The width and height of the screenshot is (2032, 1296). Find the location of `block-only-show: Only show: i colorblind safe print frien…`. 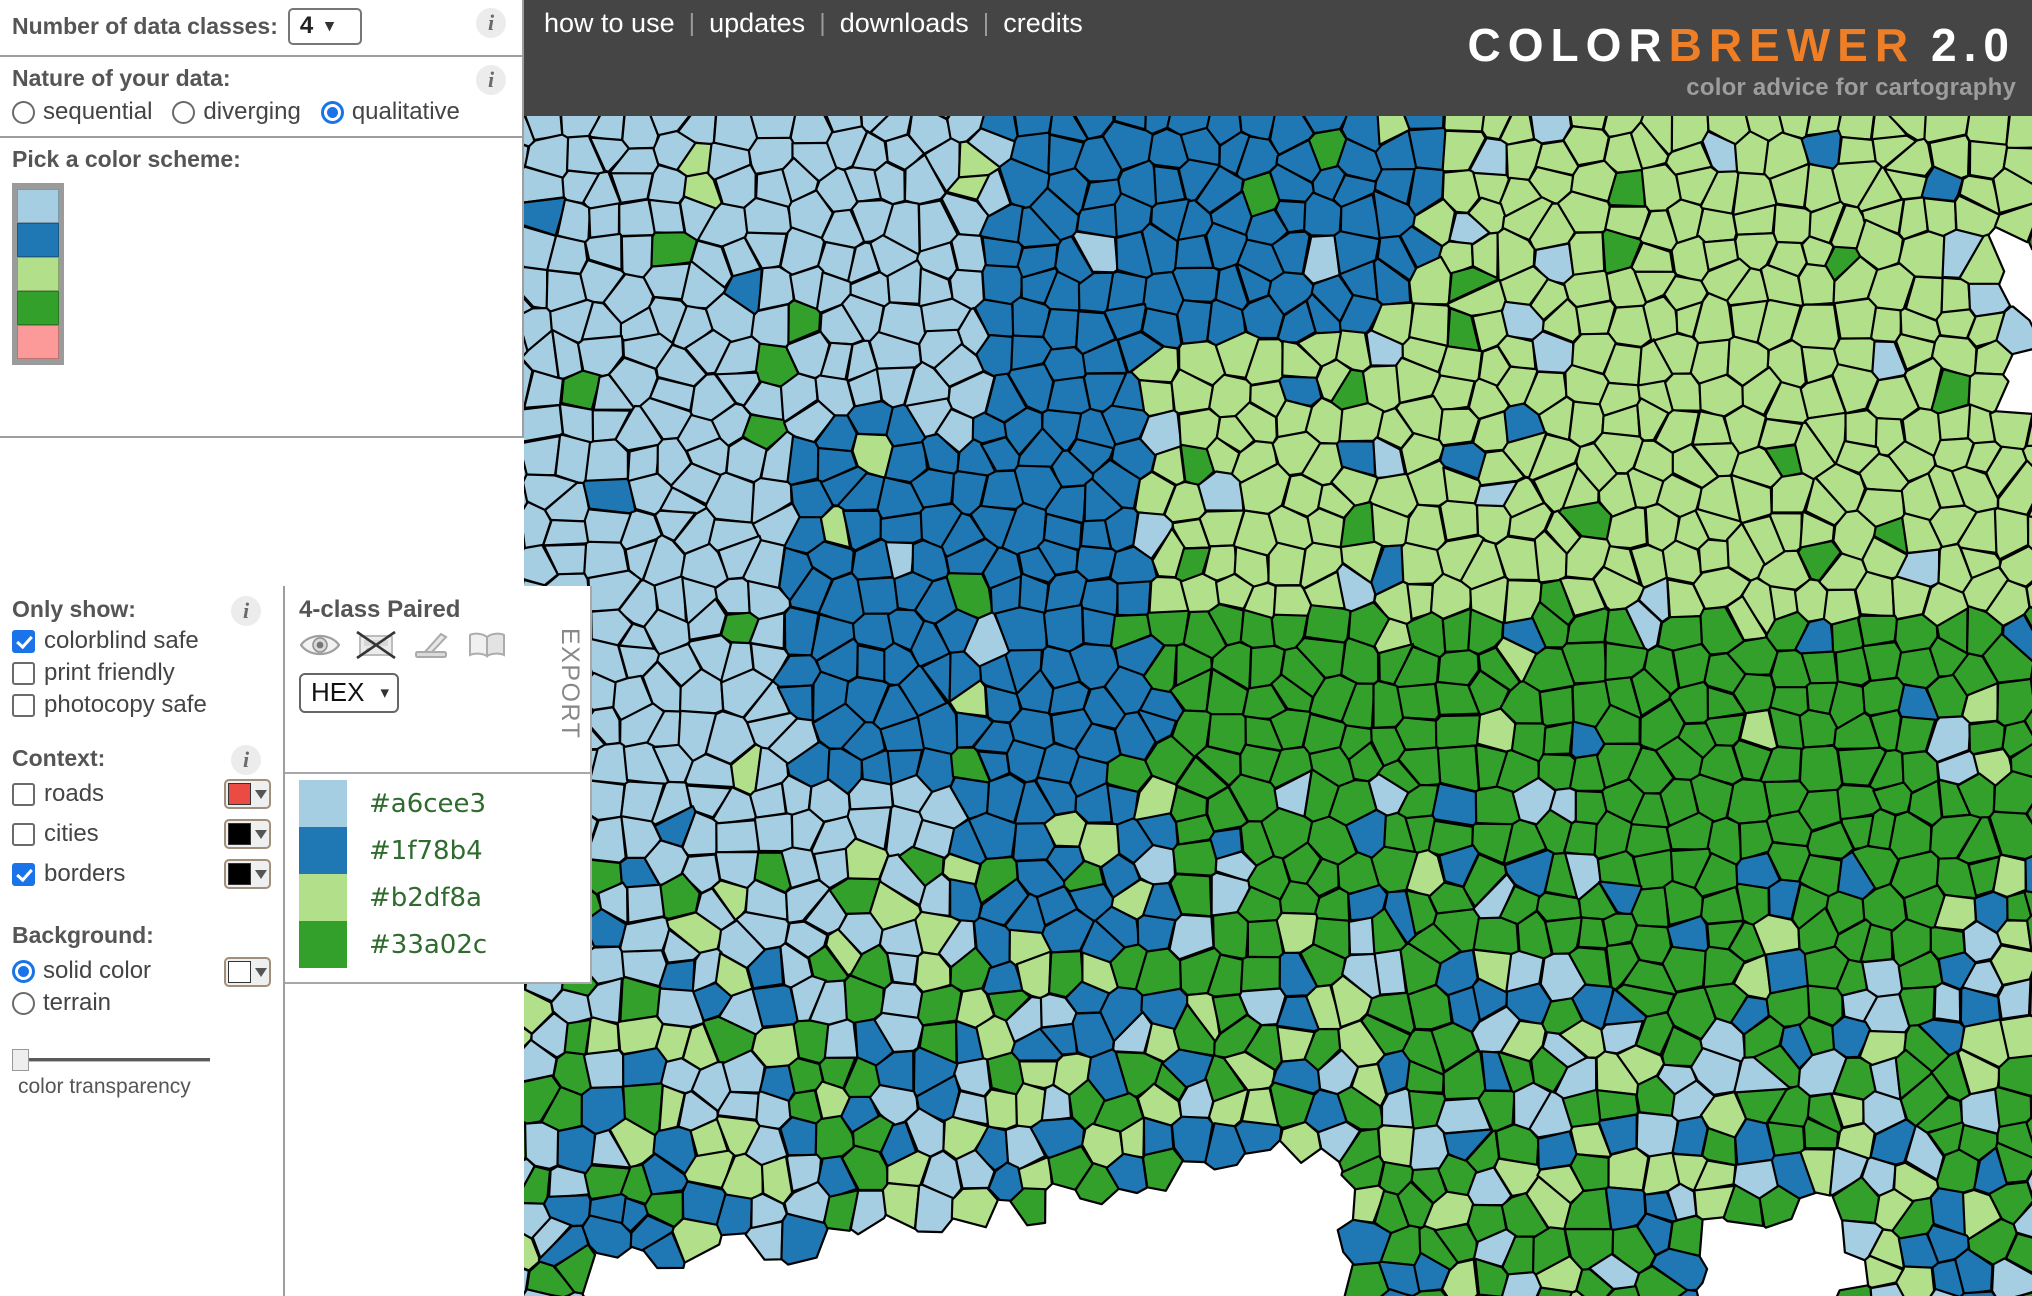

block-only-show: Only show: i colorblind safe print frien… is located at coordinates (141, 657).